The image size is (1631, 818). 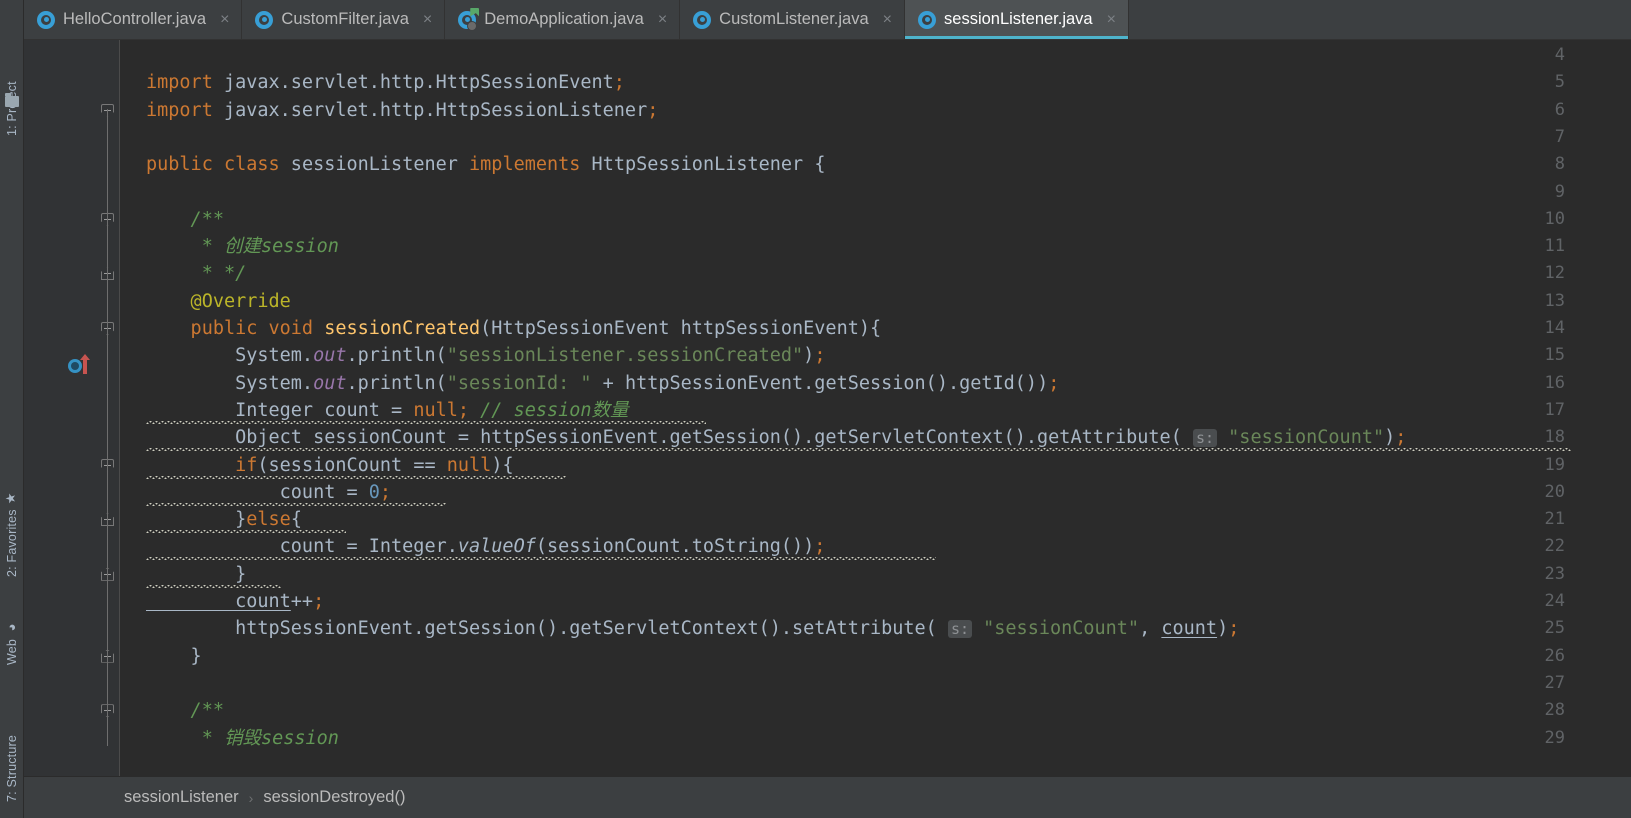 I want to click on tool-window-button-structure: 7: Structure, so click(x=12, y=746).